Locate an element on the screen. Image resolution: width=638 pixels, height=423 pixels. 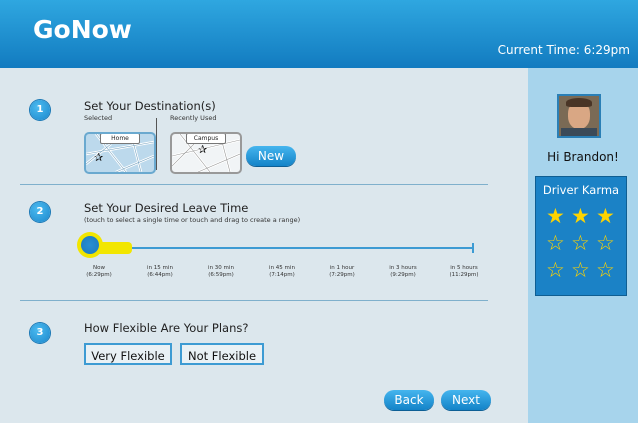
step-2-title: Set Your Desired Leave Time is located at coordinates (166, 208).